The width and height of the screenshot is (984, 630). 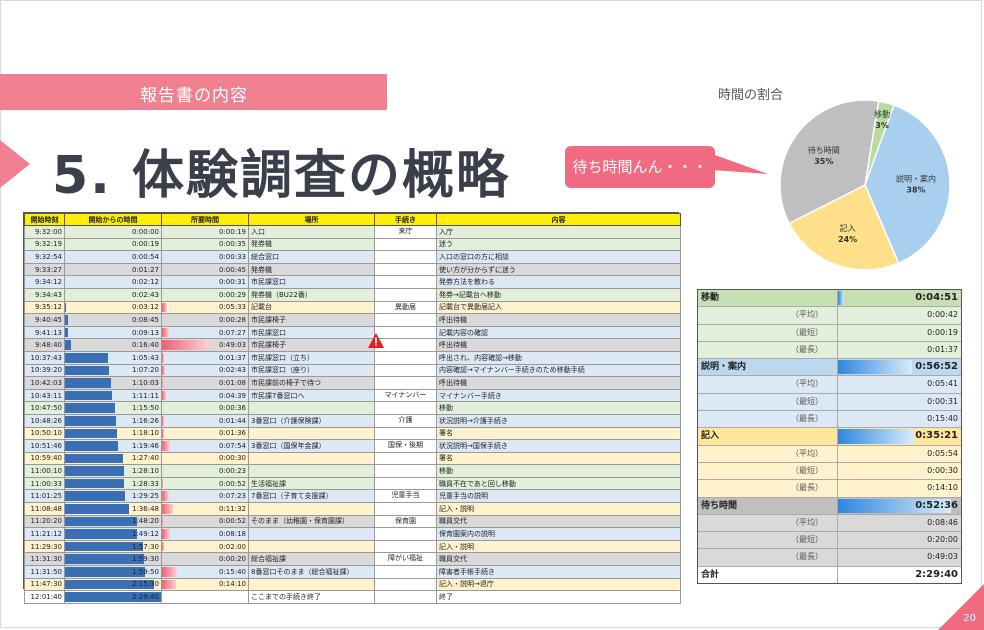 What do you see at coordinates (46, 420) in the screenshot?
I see `start-text: 10:48:26` at bounding box center [46, 420].